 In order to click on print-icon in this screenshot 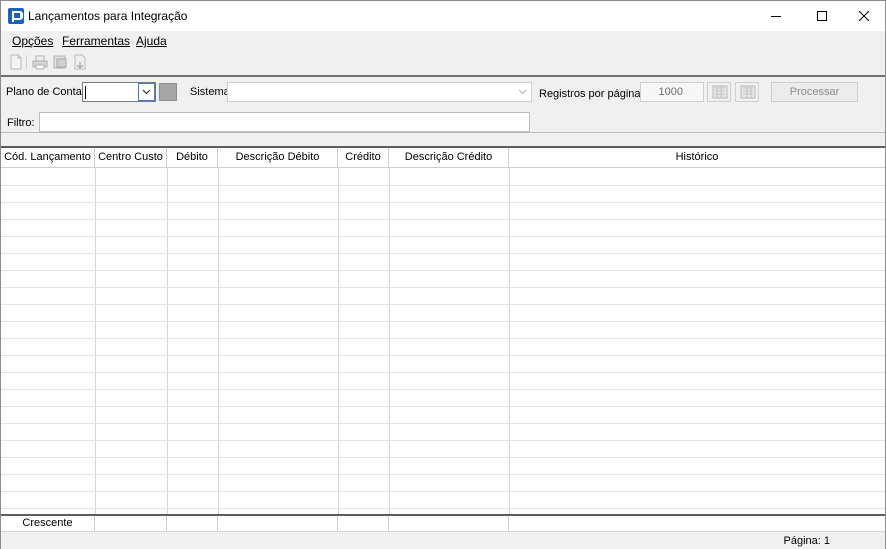, I will do `click(40, 62)`.